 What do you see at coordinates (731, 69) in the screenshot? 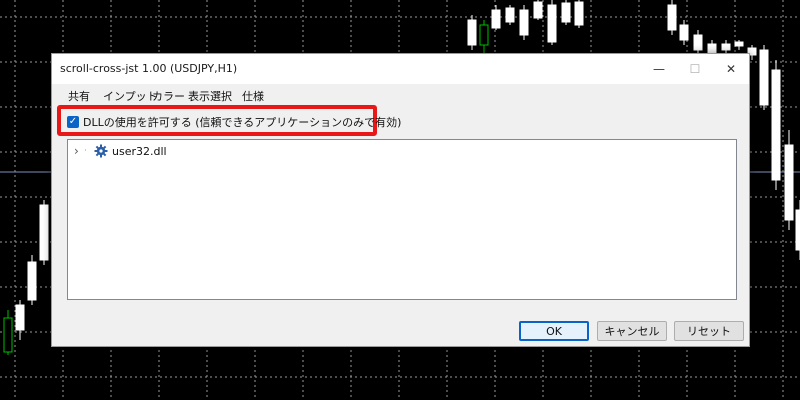
I see `close-button: ✕` at bounding box center [731, 69].